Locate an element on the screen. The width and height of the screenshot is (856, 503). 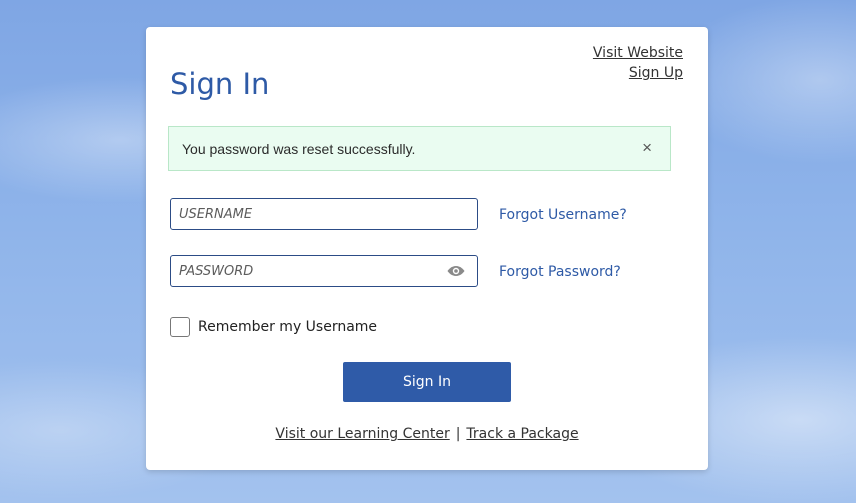
top-links: Visit Website Sign Up is located at coordinates (638, 63).